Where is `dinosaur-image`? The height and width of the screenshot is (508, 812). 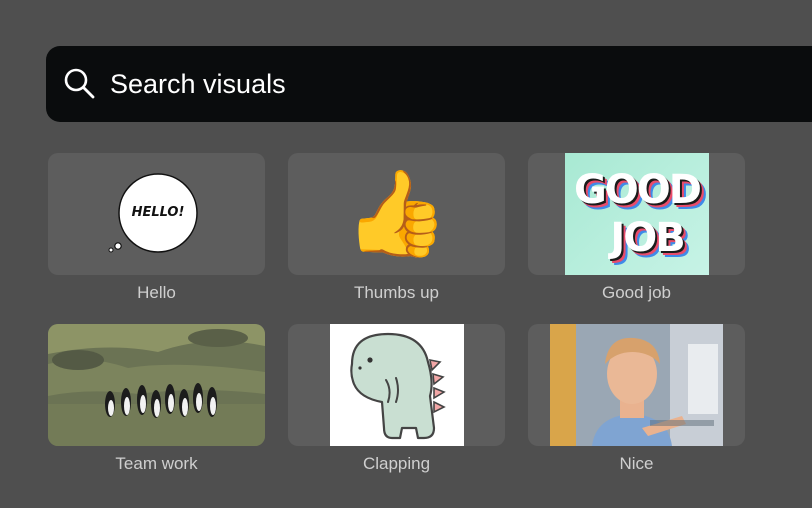
dinosaur-image is located at coordinates (397, 385).